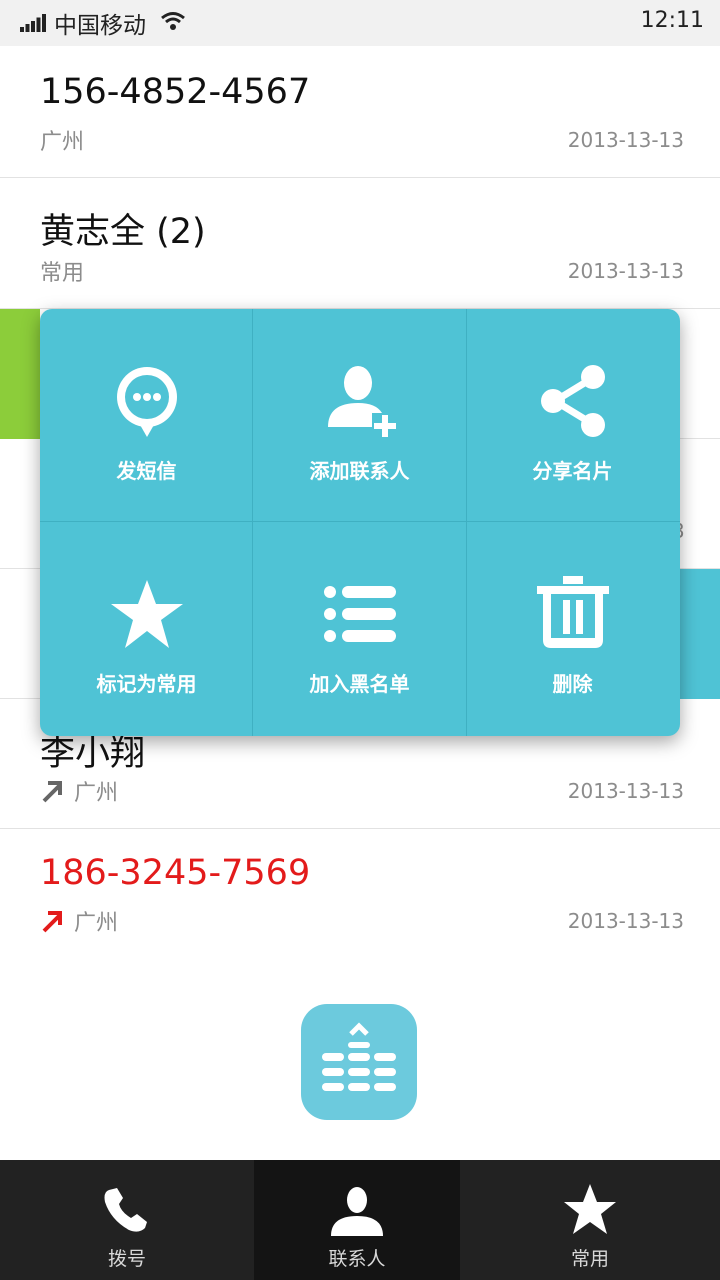 The image size is (720, 1280). What do you see at coordinates (175, 92) in the screenshot?
I see `call-name: 156-4852-4567` at bounding box center [175, 92].